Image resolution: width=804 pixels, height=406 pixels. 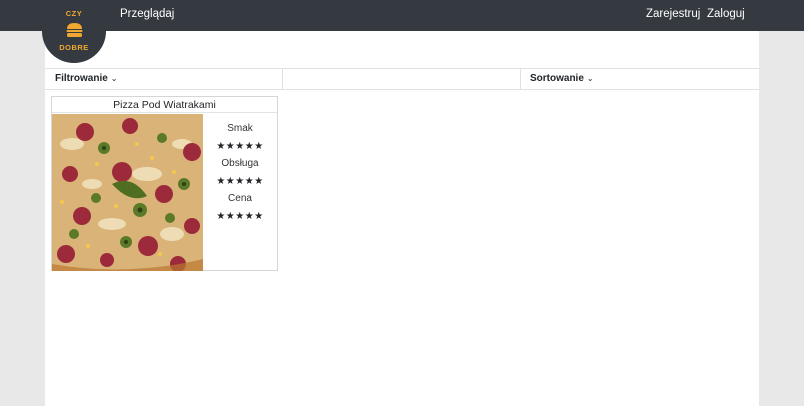 I want to click on nav-register-link: Zarejestruj, so click(x=673, y=14).